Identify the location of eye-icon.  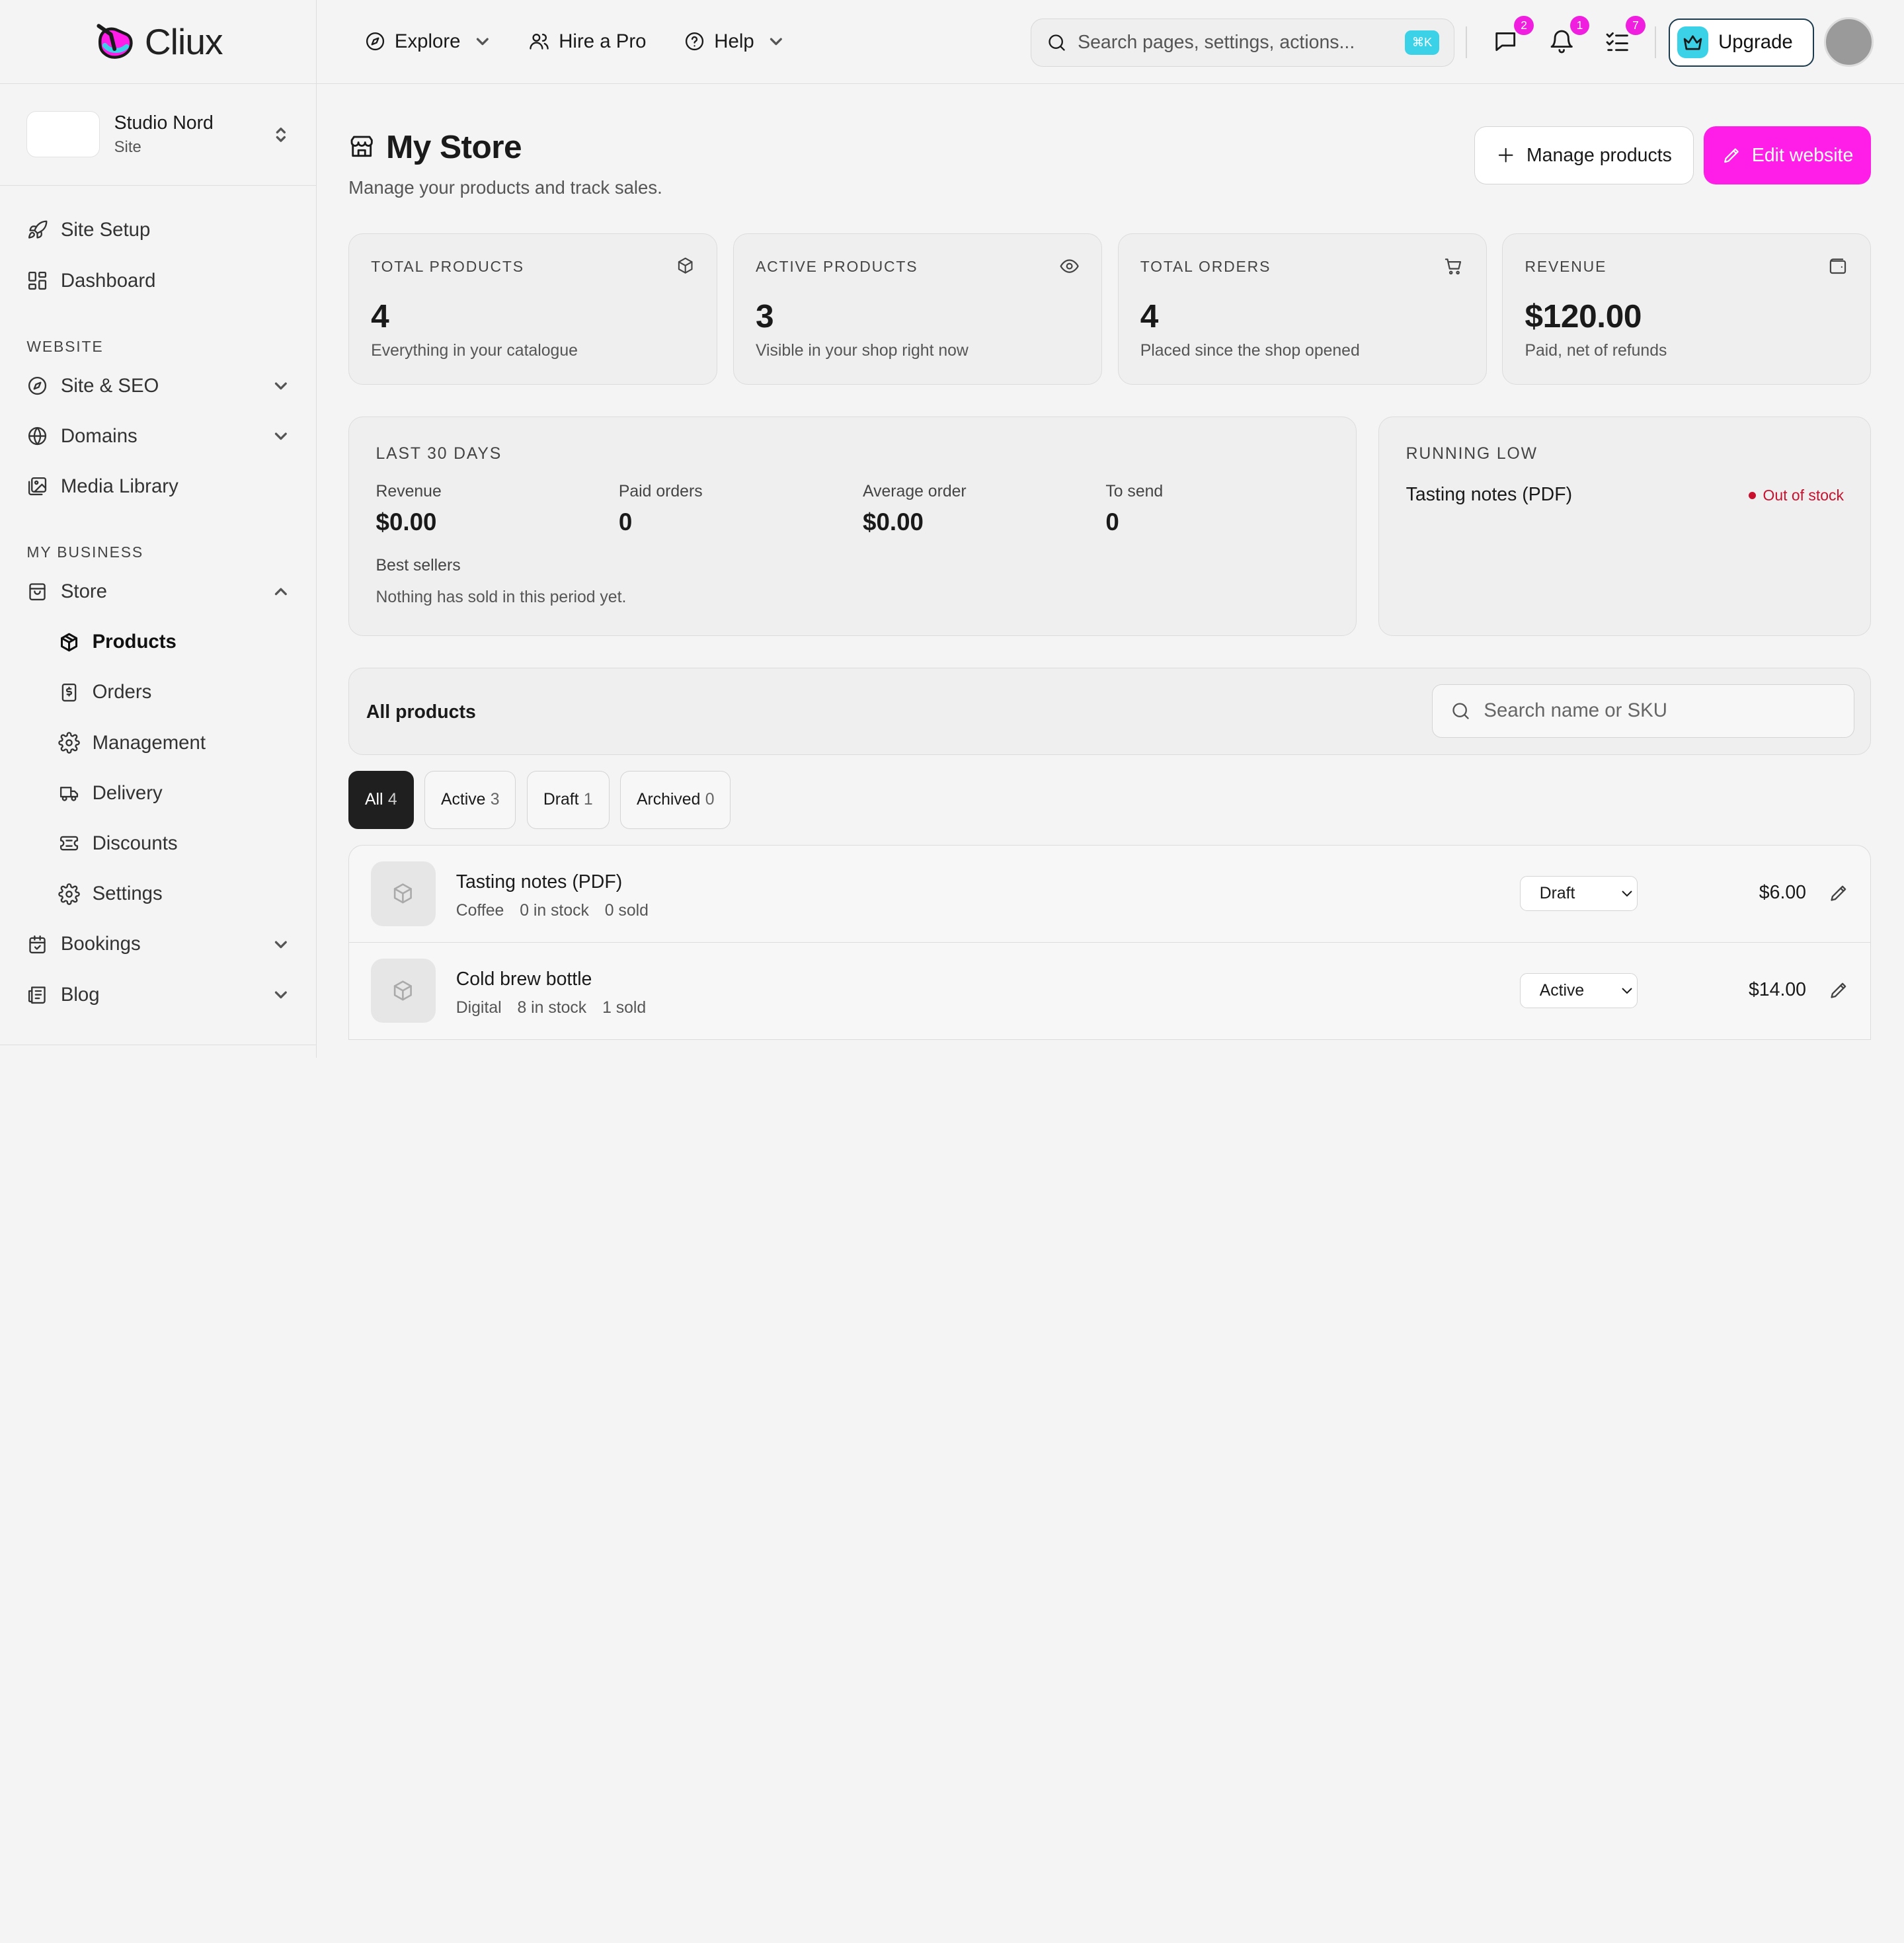
(1069, 266).